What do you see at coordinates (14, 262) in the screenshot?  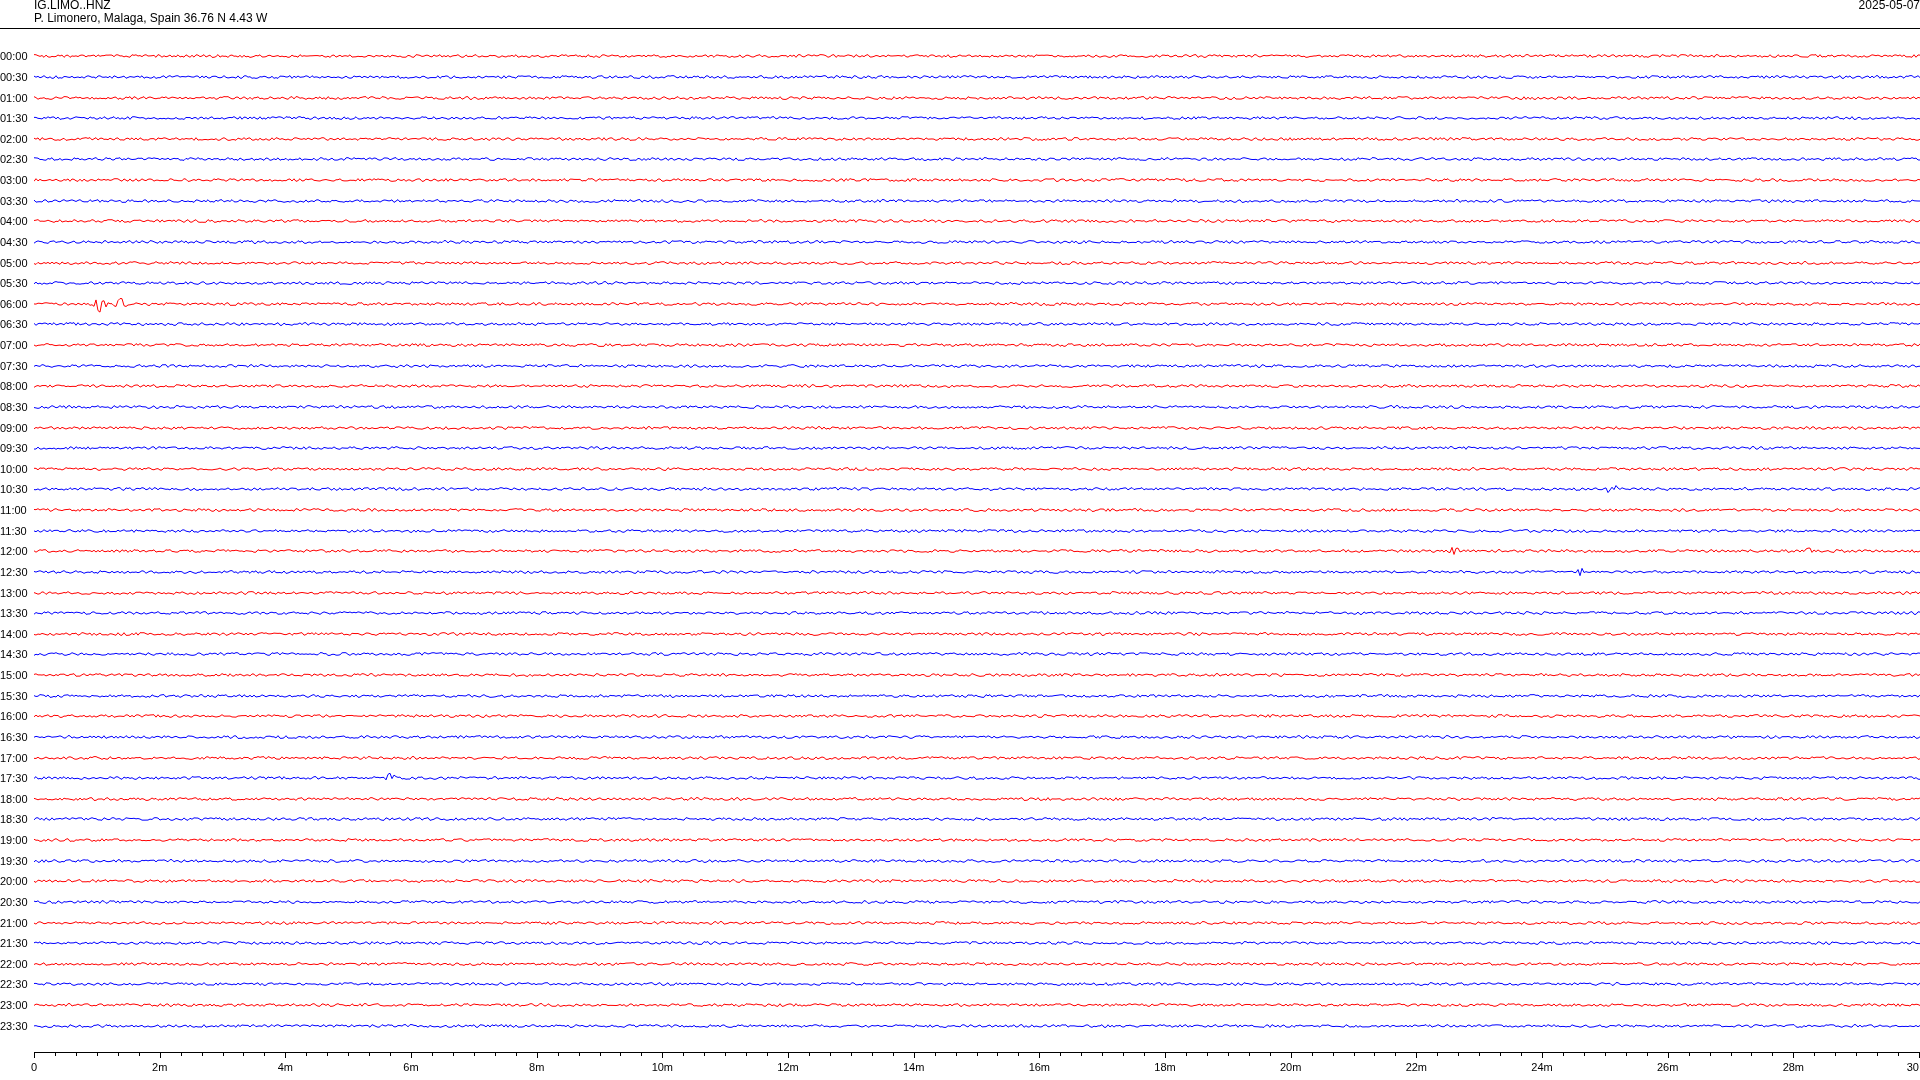 I see `time-label: 05:00` at bounding box center [14, 262].